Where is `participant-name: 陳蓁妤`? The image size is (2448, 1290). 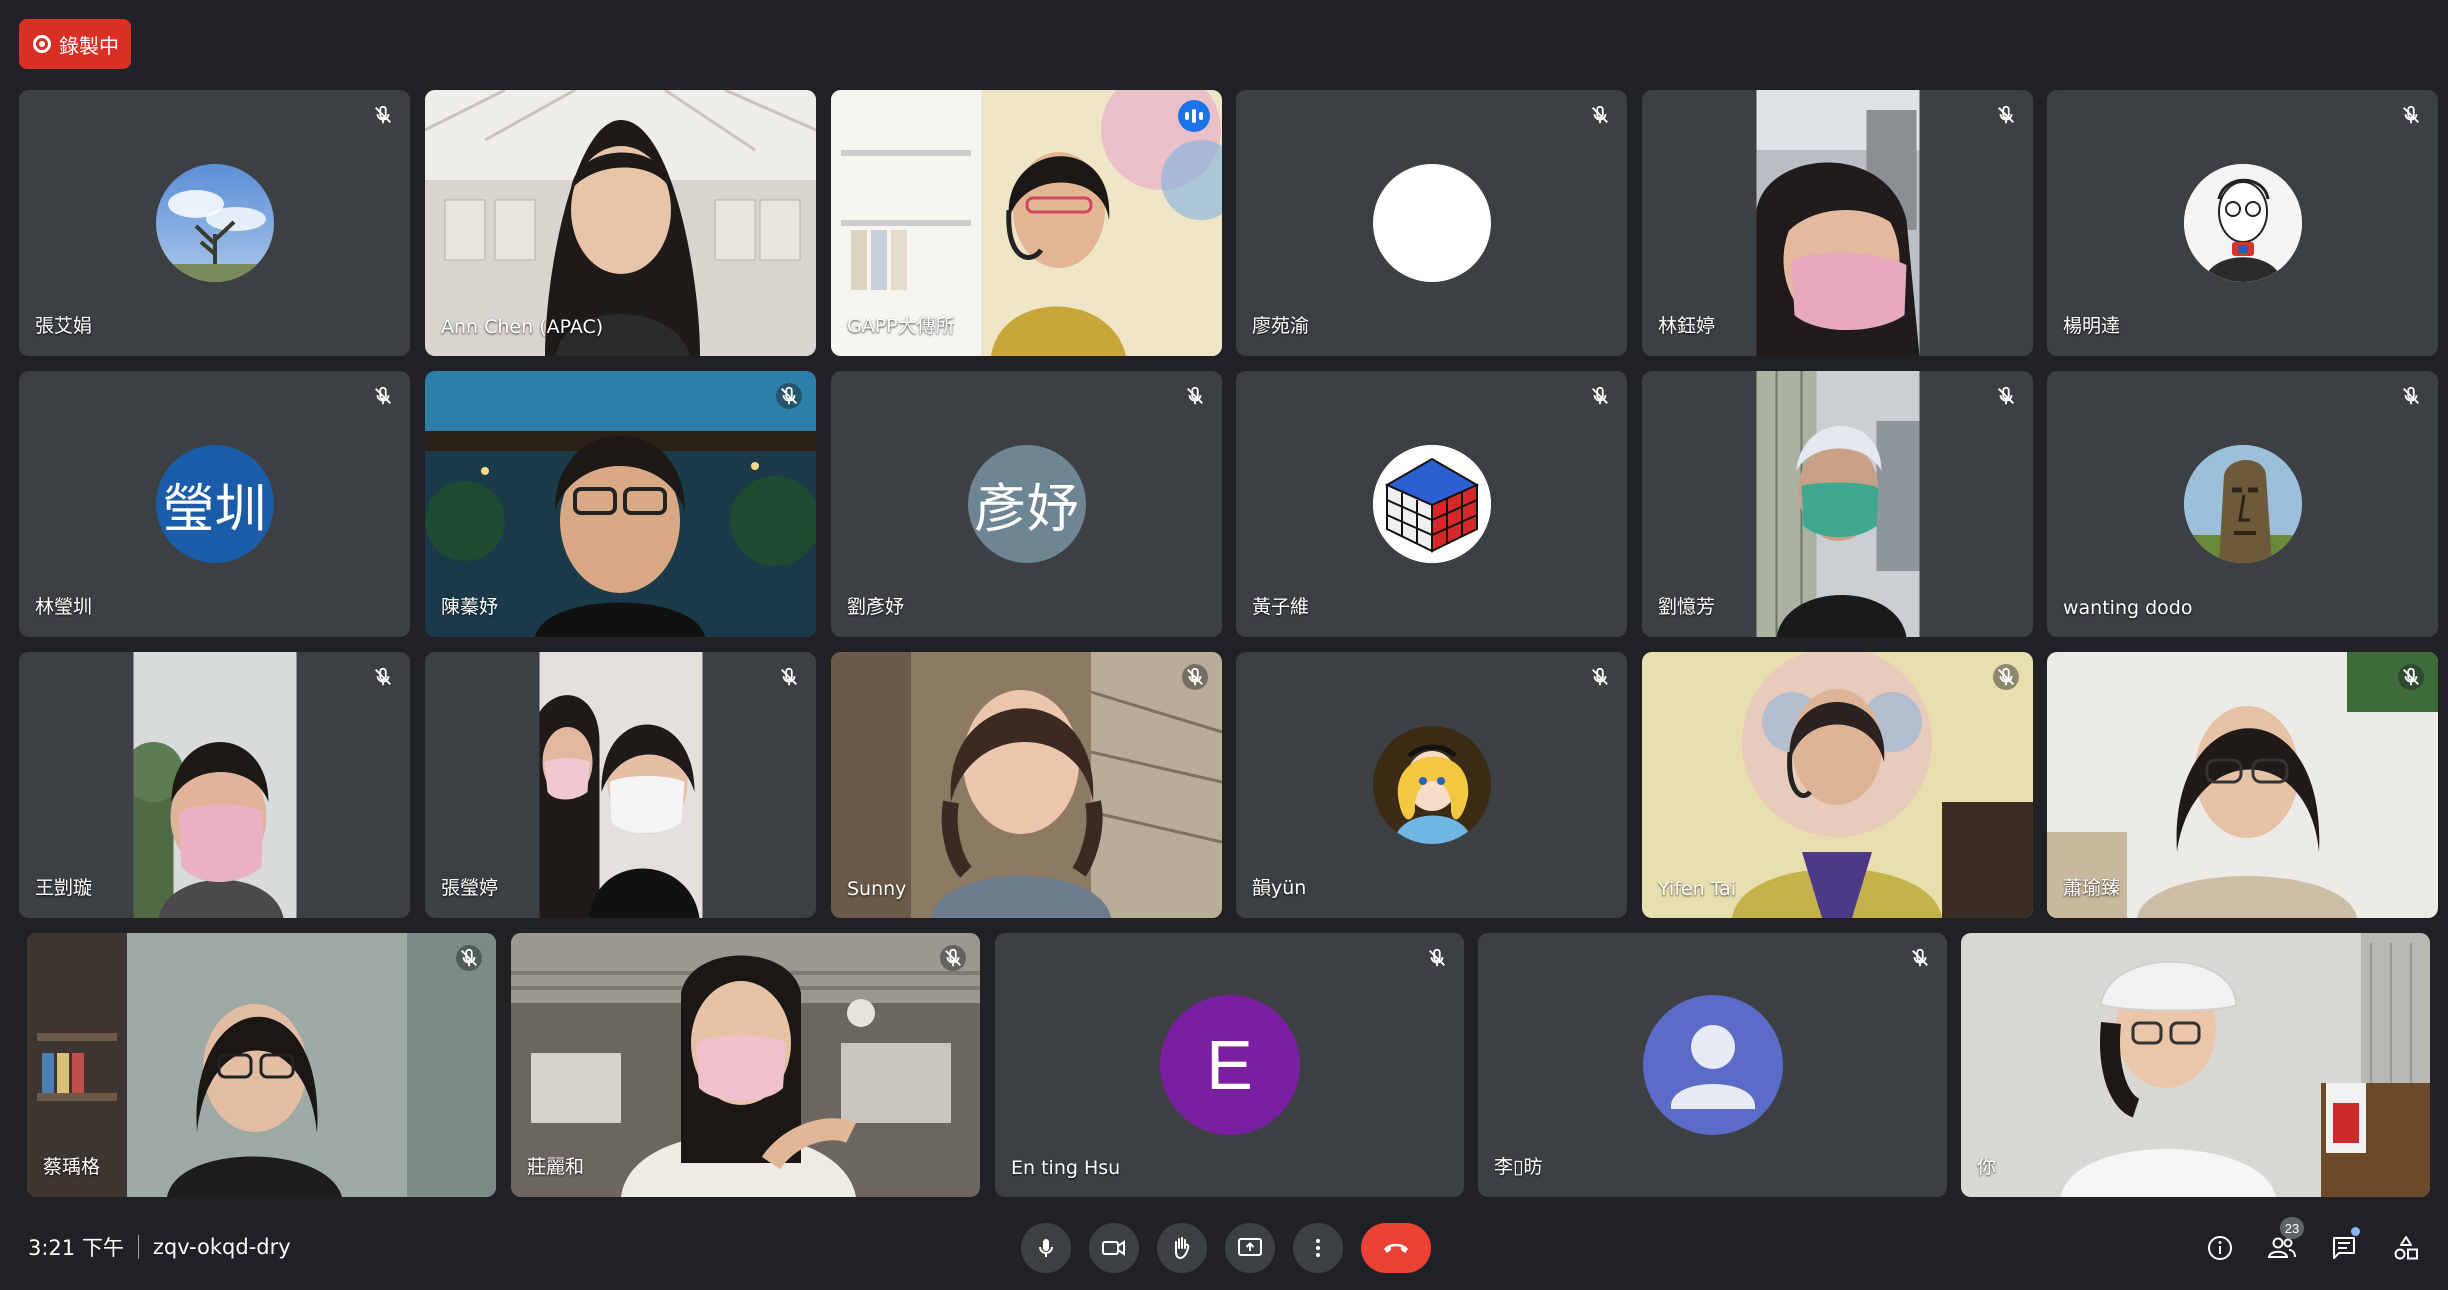 participant-name: 陳蓁妤 is located at coordinates (470, 607).